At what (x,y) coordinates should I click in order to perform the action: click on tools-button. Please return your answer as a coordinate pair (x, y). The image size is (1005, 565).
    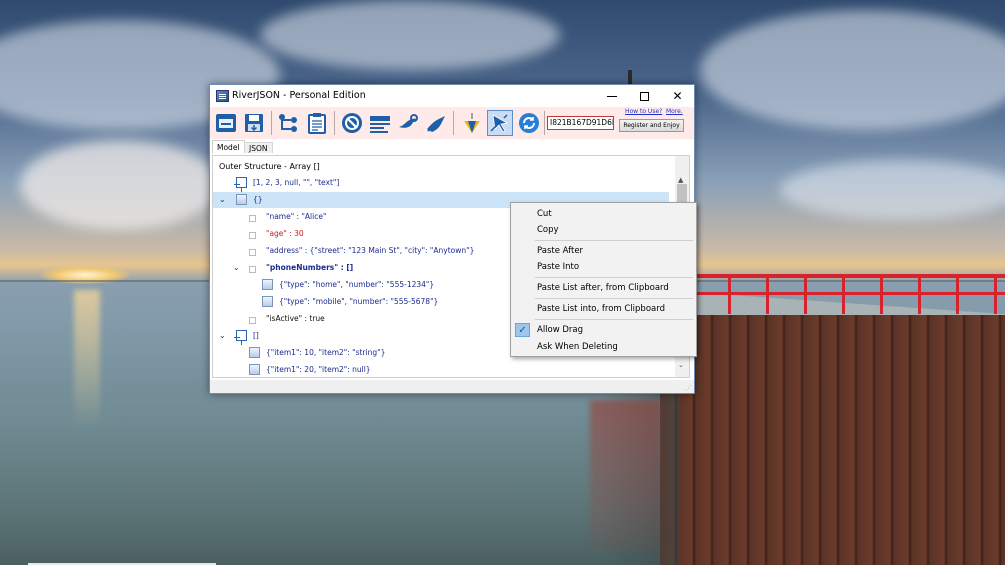
    Looking at the image, I should click on (408, 123).